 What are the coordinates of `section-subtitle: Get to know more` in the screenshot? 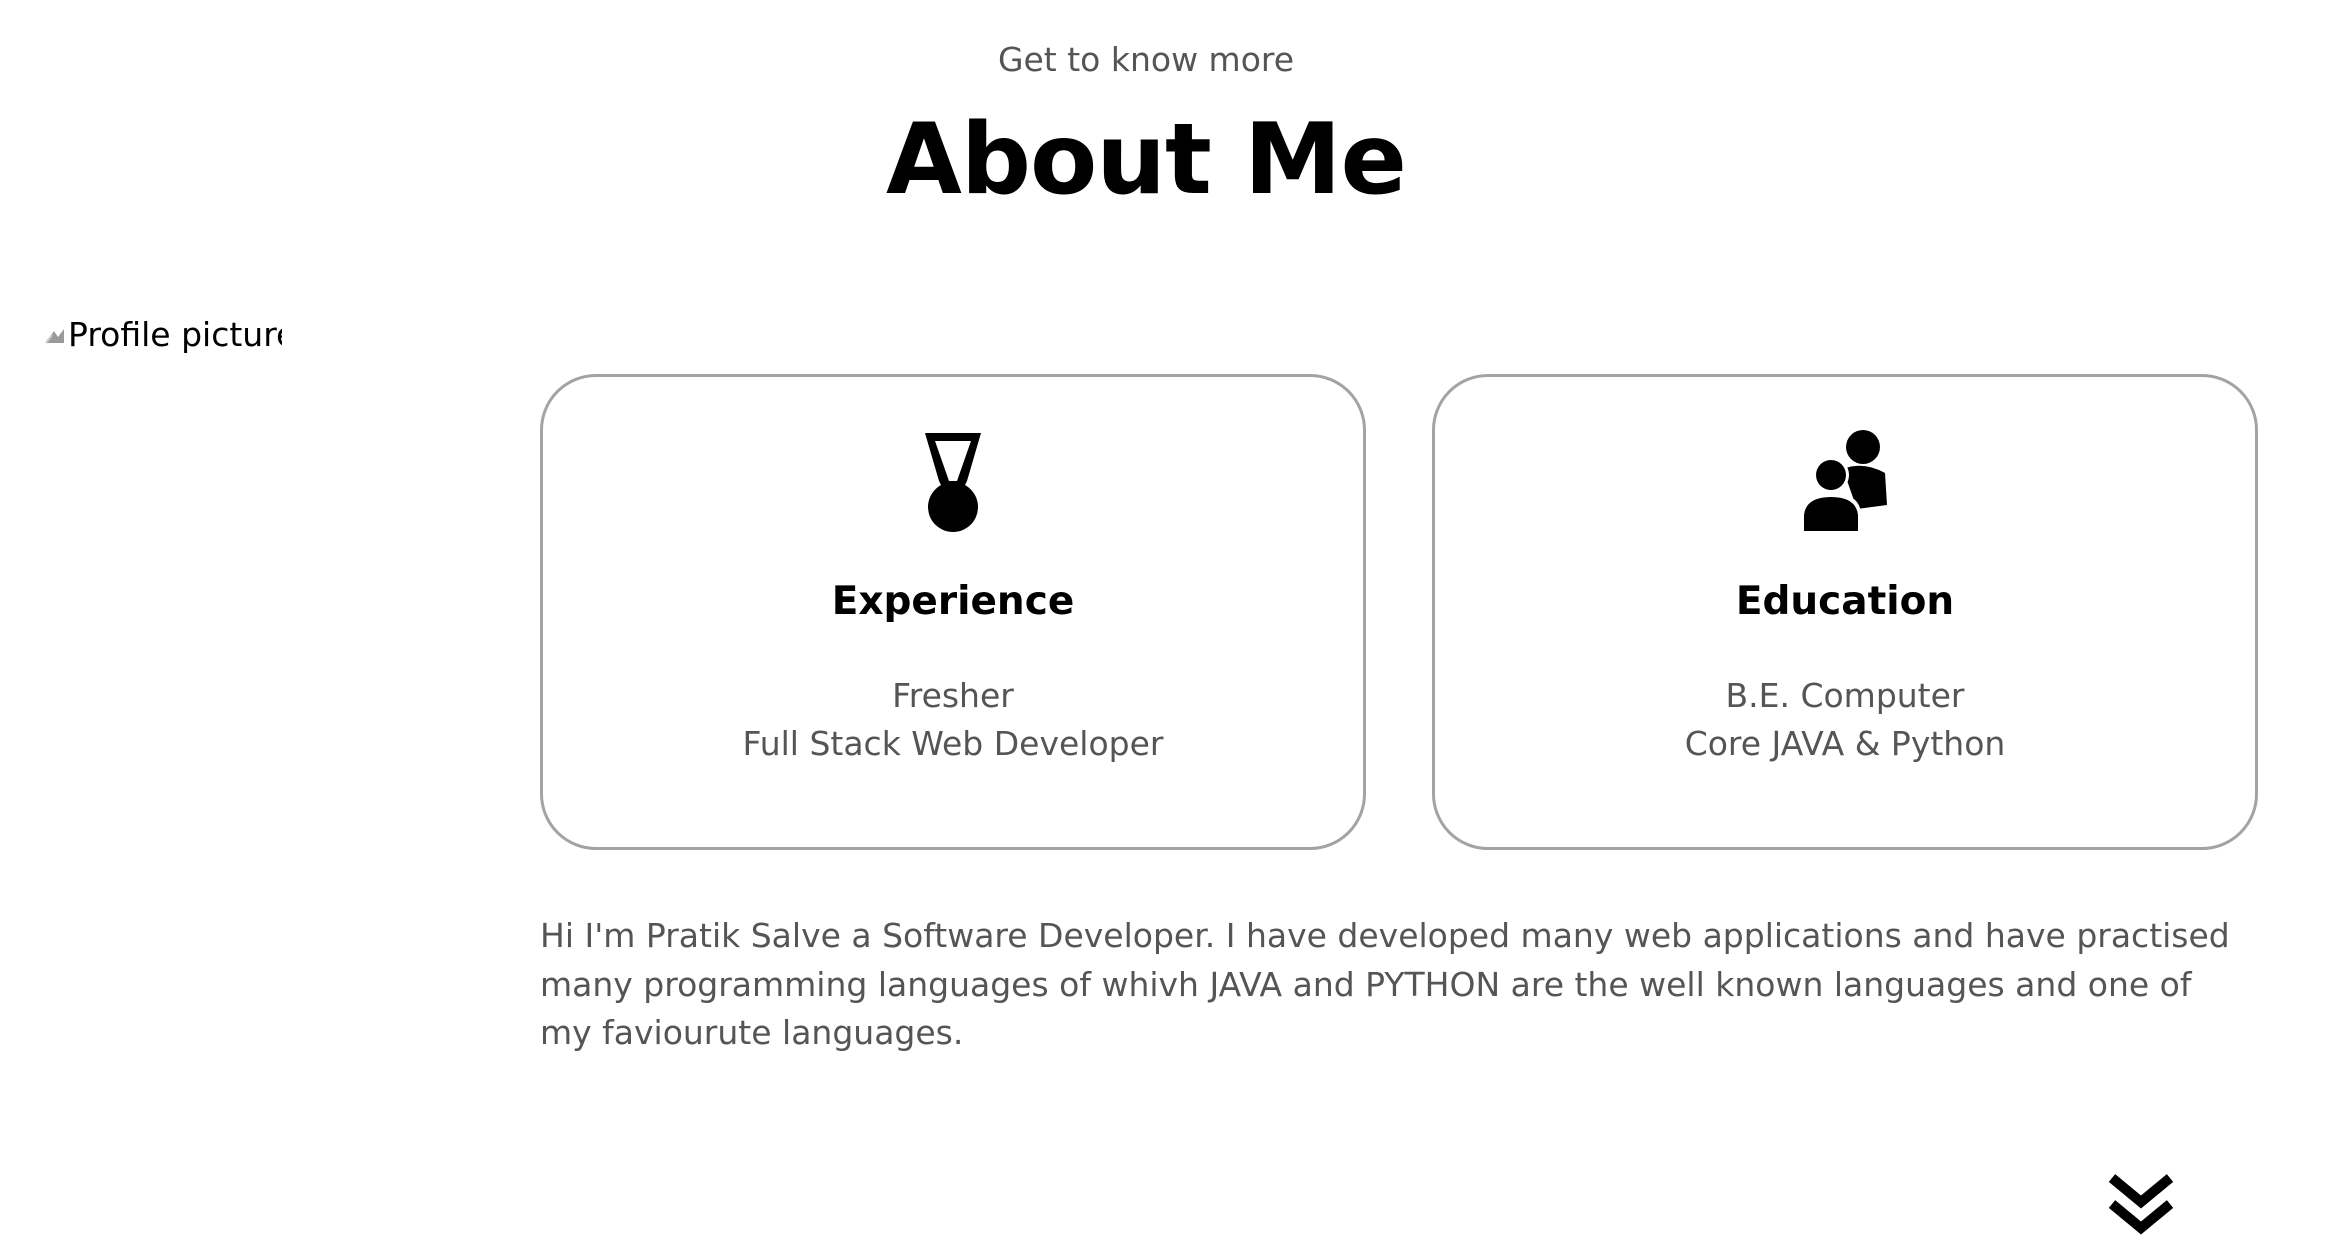 It's located at (1146, 59).